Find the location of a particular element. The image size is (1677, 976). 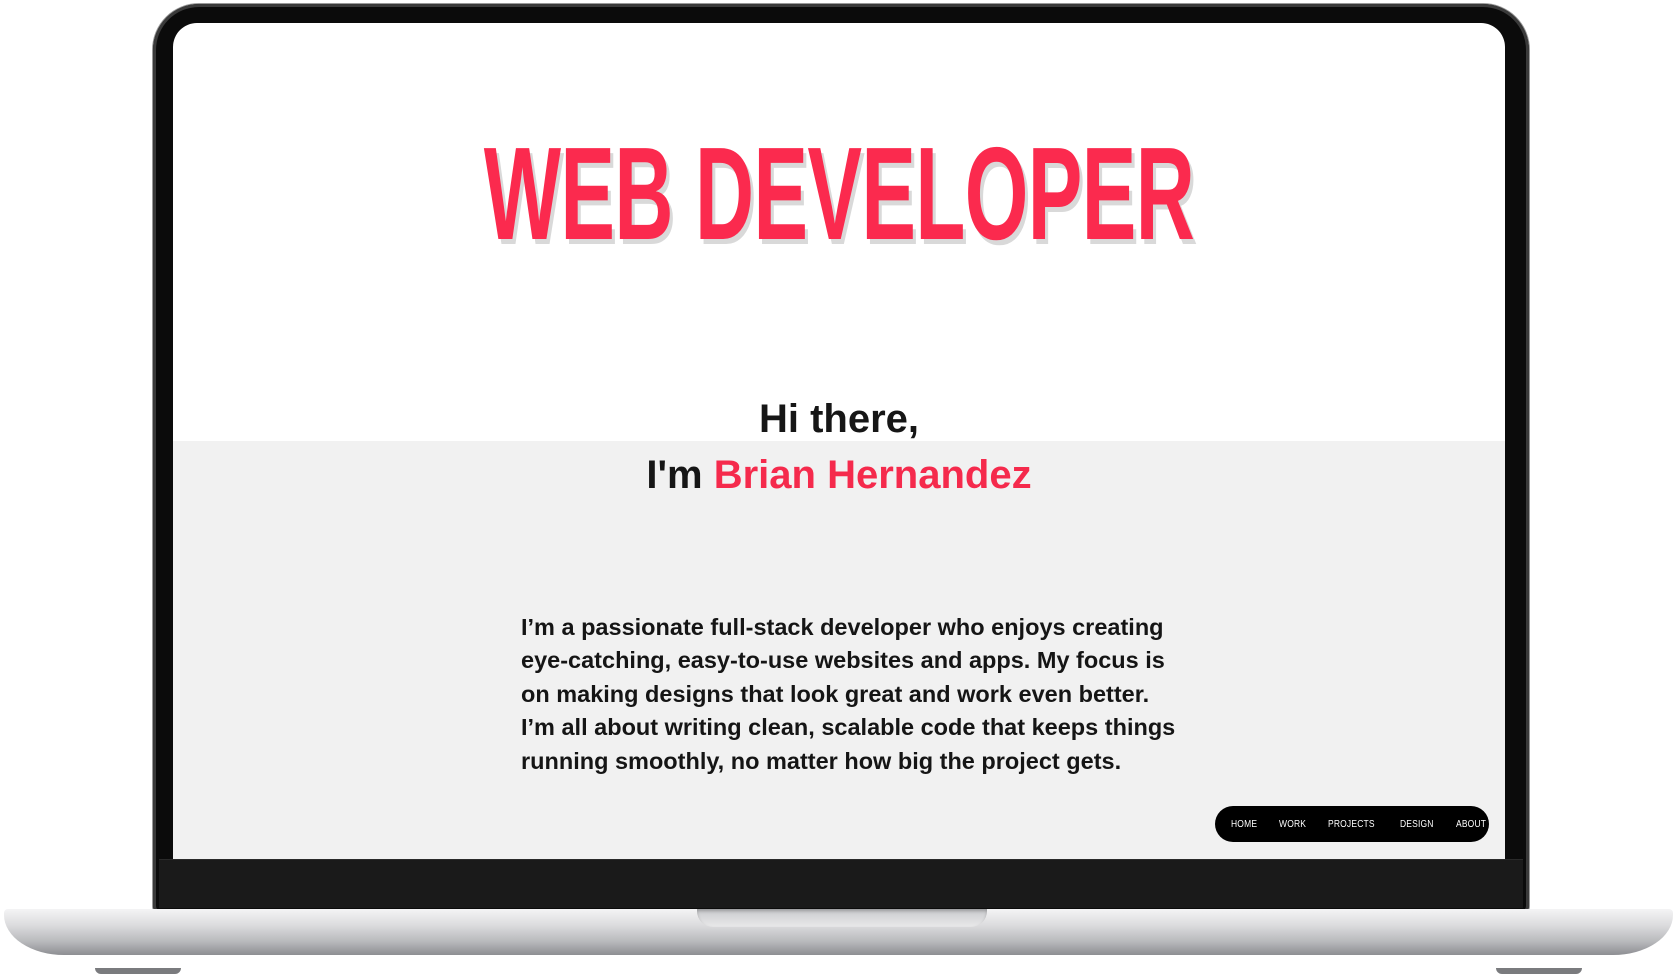

laptop-bezel-bottom is located at coordinates (841, 883).